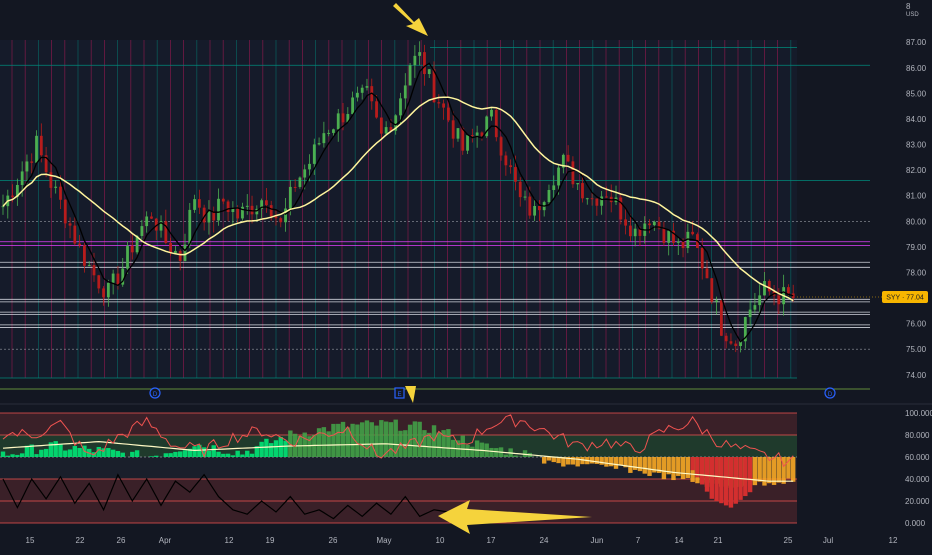 This screenshot has height=555, width=932. Describe the element at coordinates (399, 393) in the screenshot. I see `event-marker-b: E` at that location.